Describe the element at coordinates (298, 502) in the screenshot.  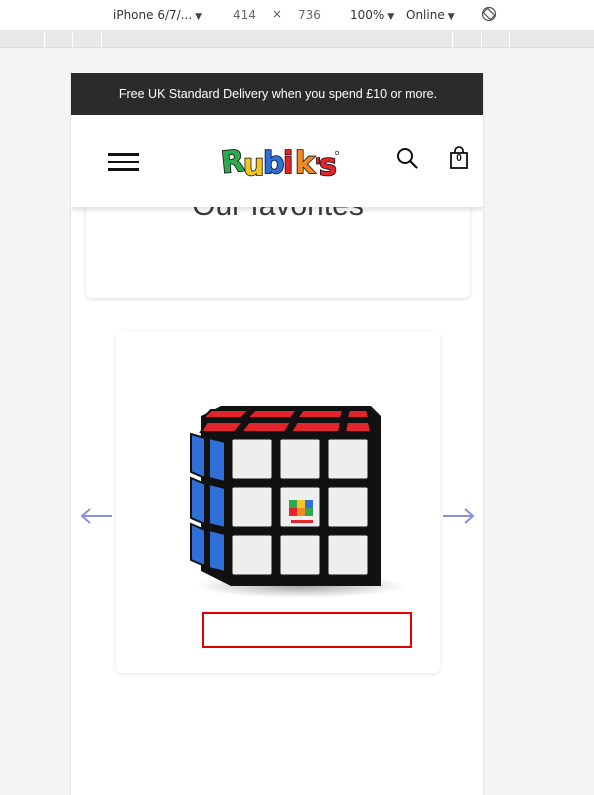
I see `rubiks-cube-product-image` at that location.